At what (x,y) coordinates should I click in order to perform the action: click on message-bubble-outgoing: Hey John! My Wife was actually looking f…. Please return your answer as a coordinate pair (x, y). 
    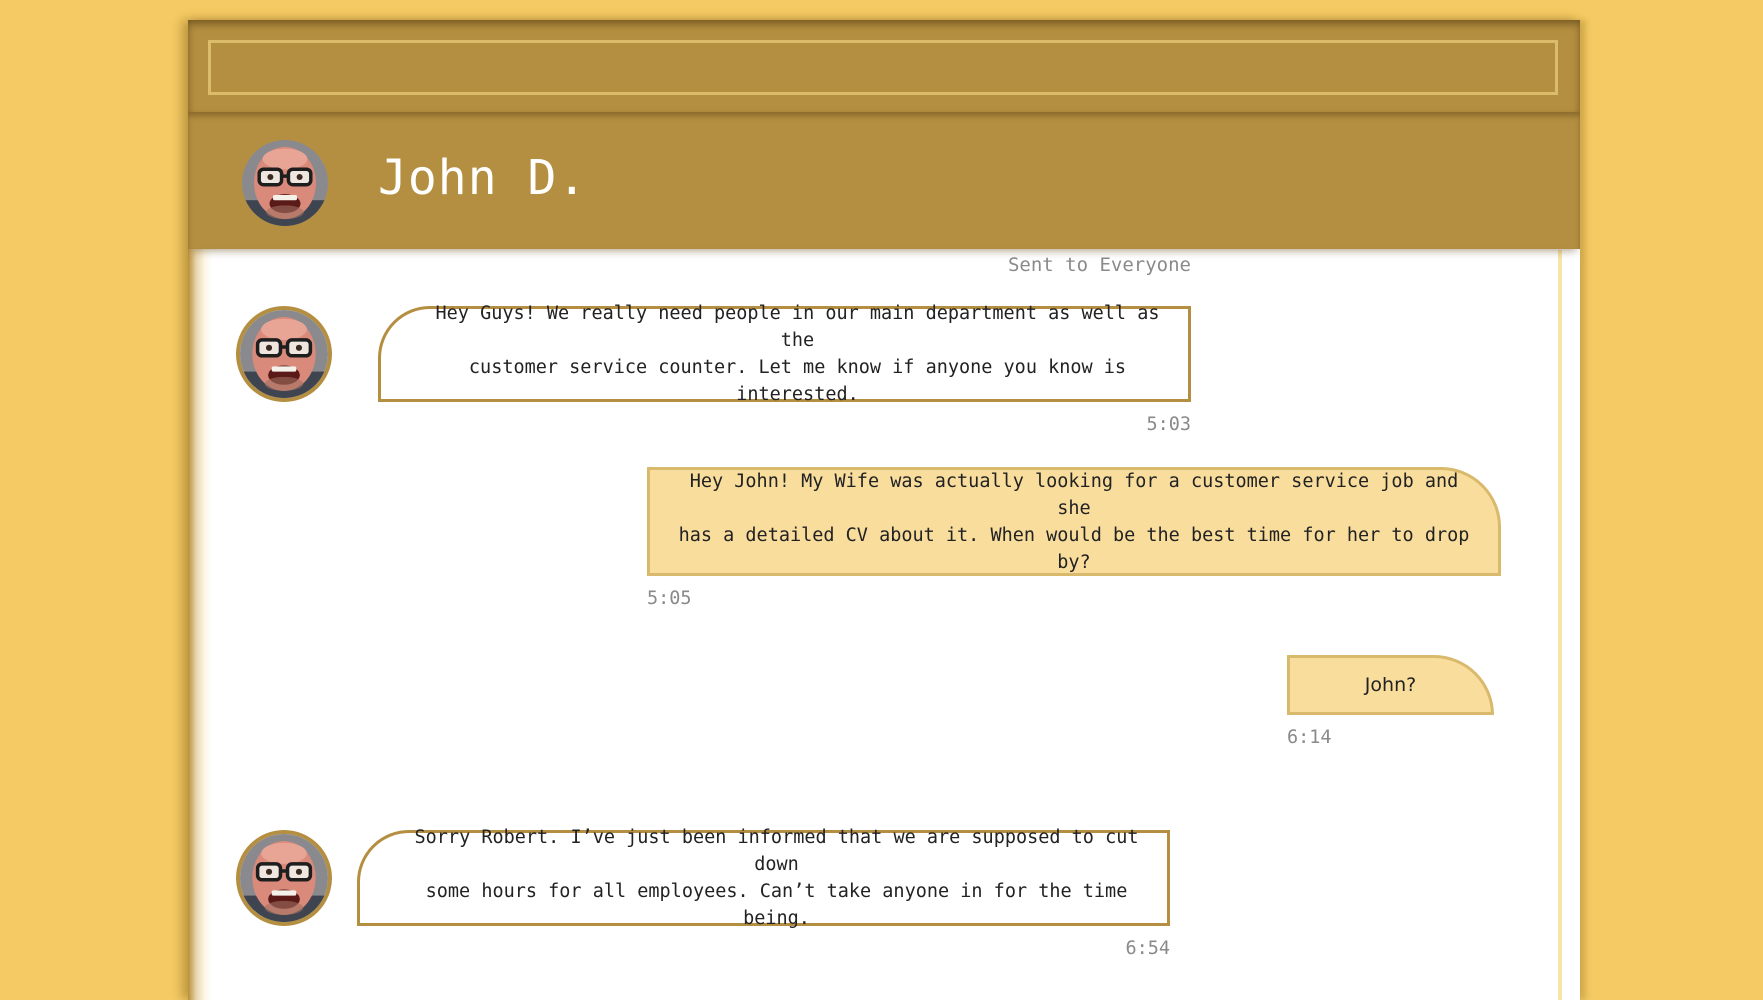
    Looking at the image, I should click on (1074, 521).